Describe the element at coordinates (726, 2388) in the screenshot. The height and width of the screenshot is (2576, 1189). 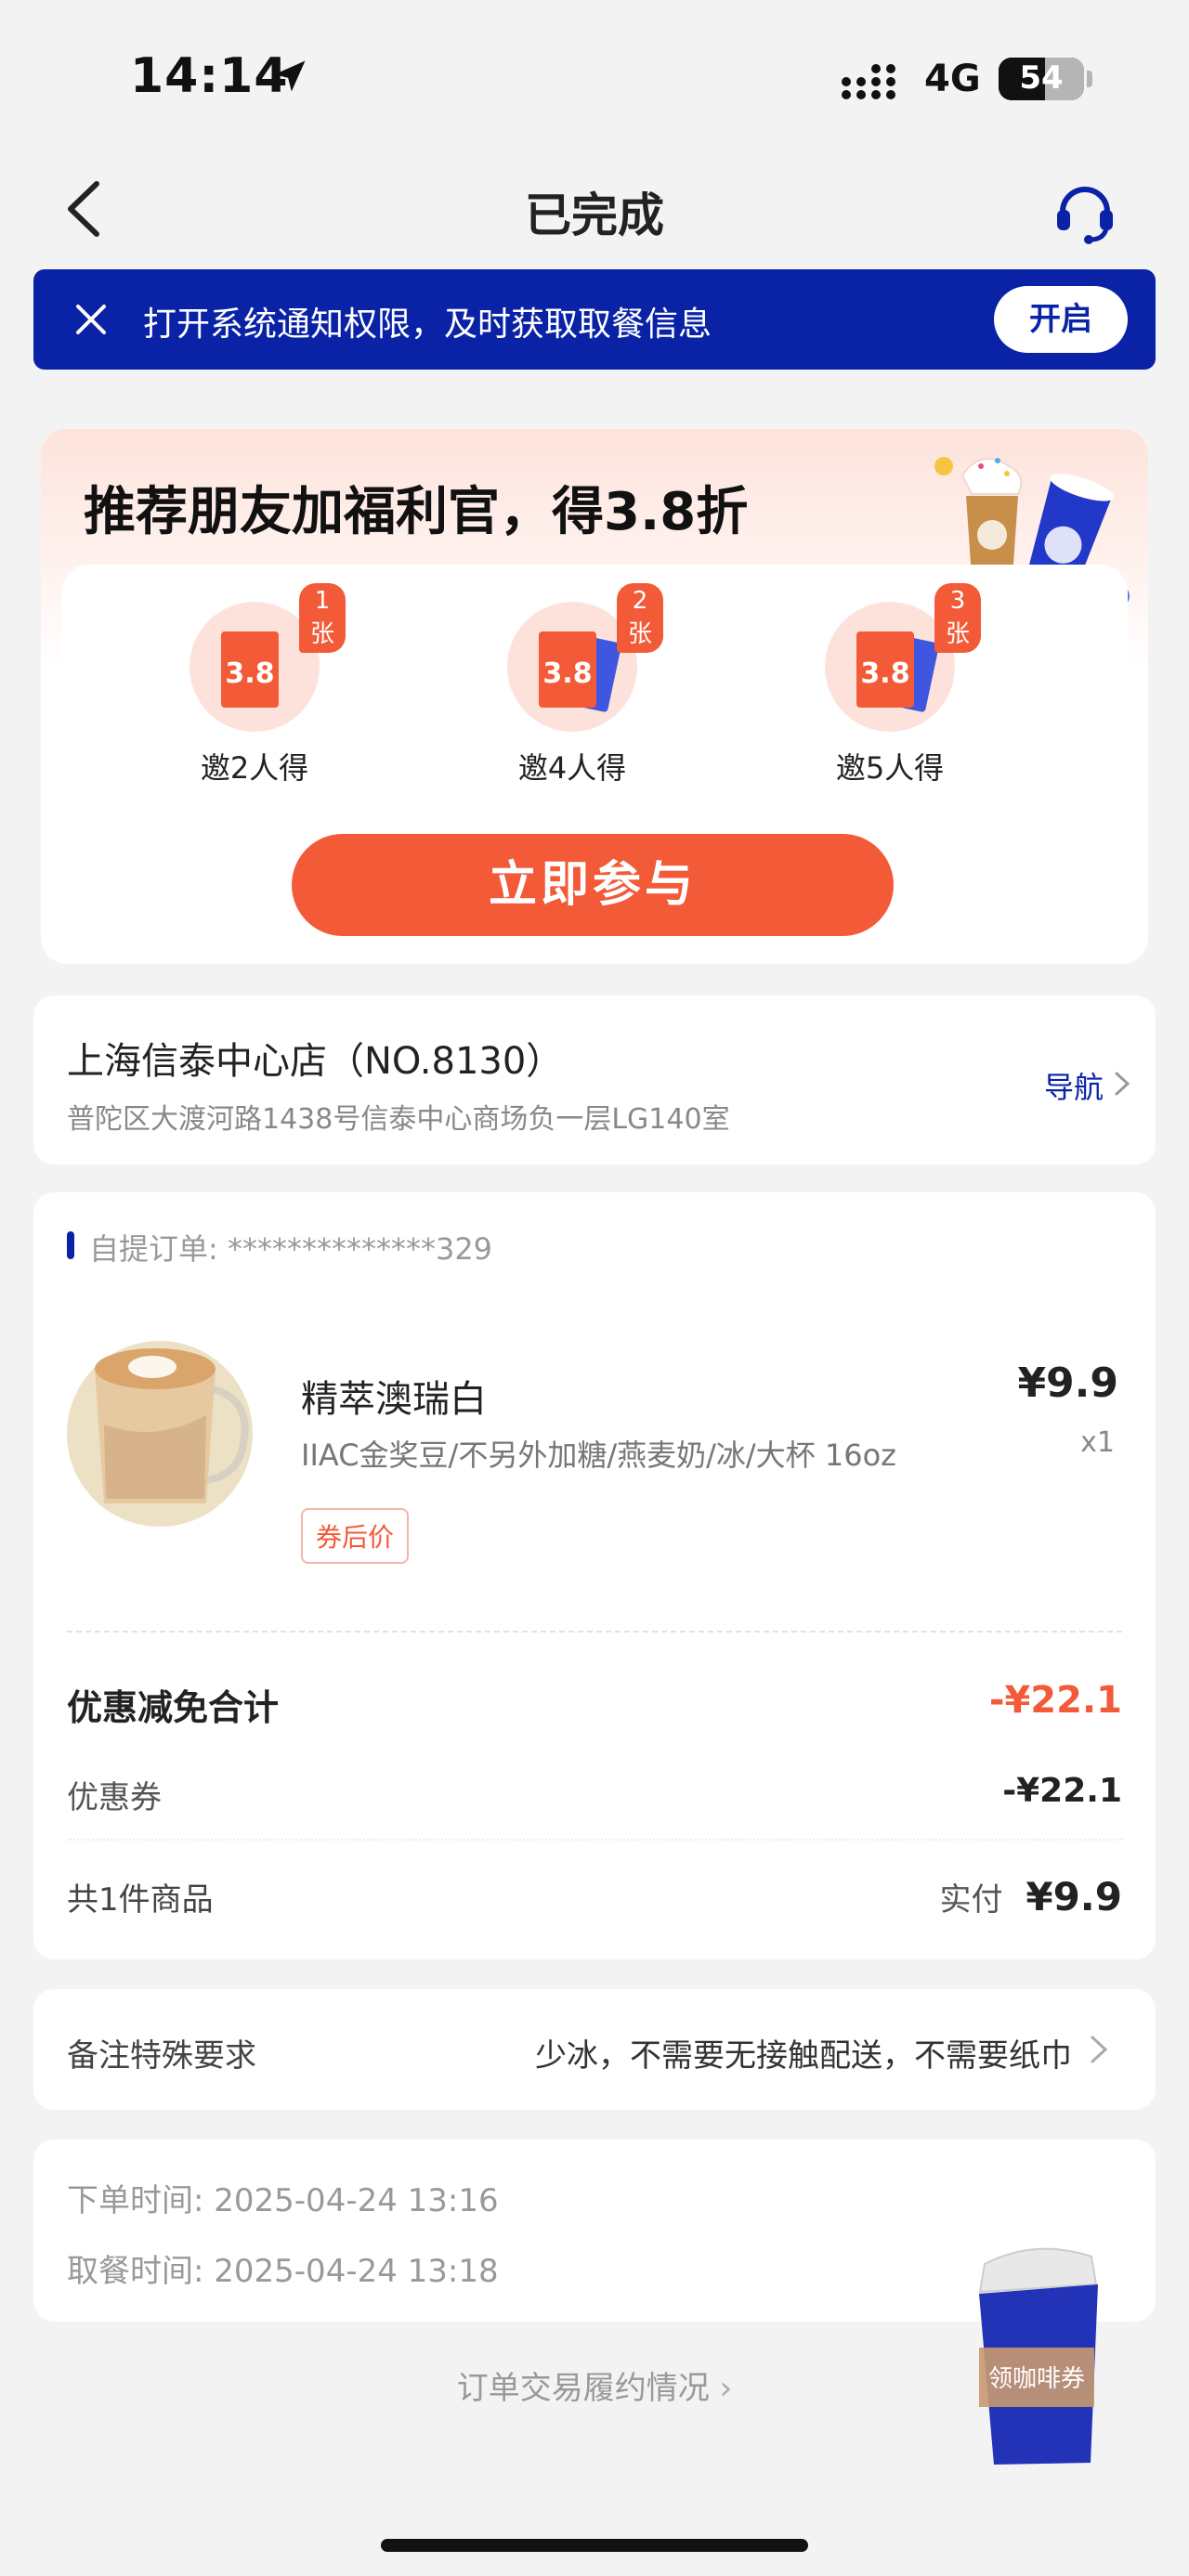
I see `chevron-right-icon: ›` at that location.